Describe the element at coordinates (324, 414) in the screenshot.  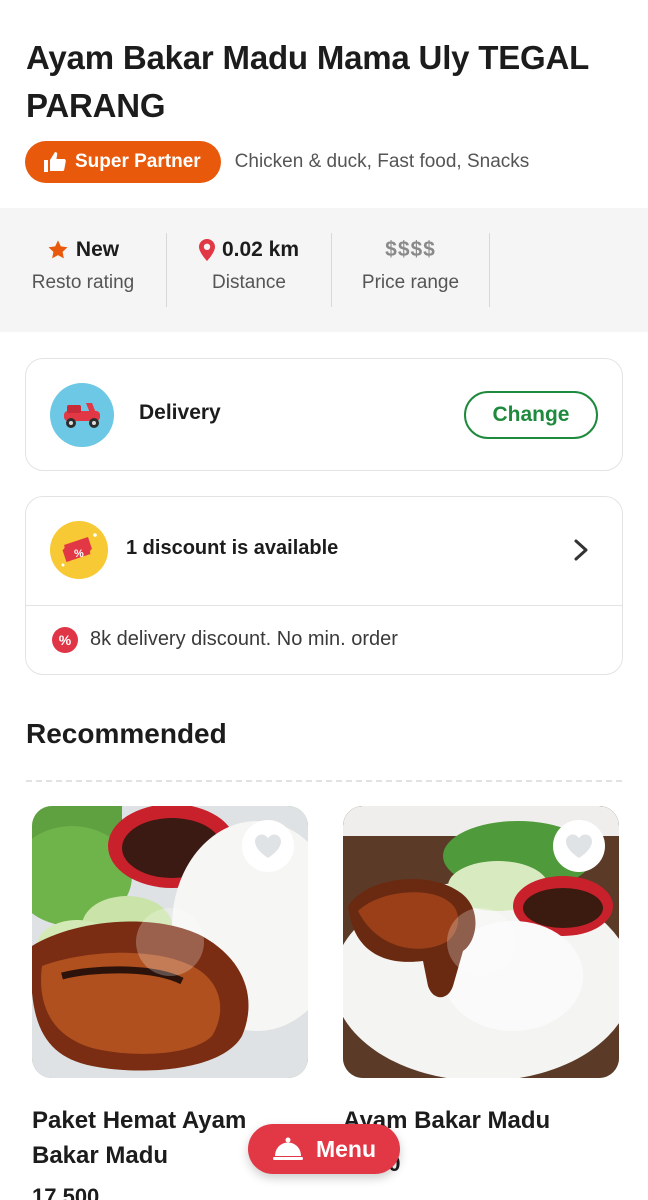
I see `delivery-card: Delivery Change` at that location.